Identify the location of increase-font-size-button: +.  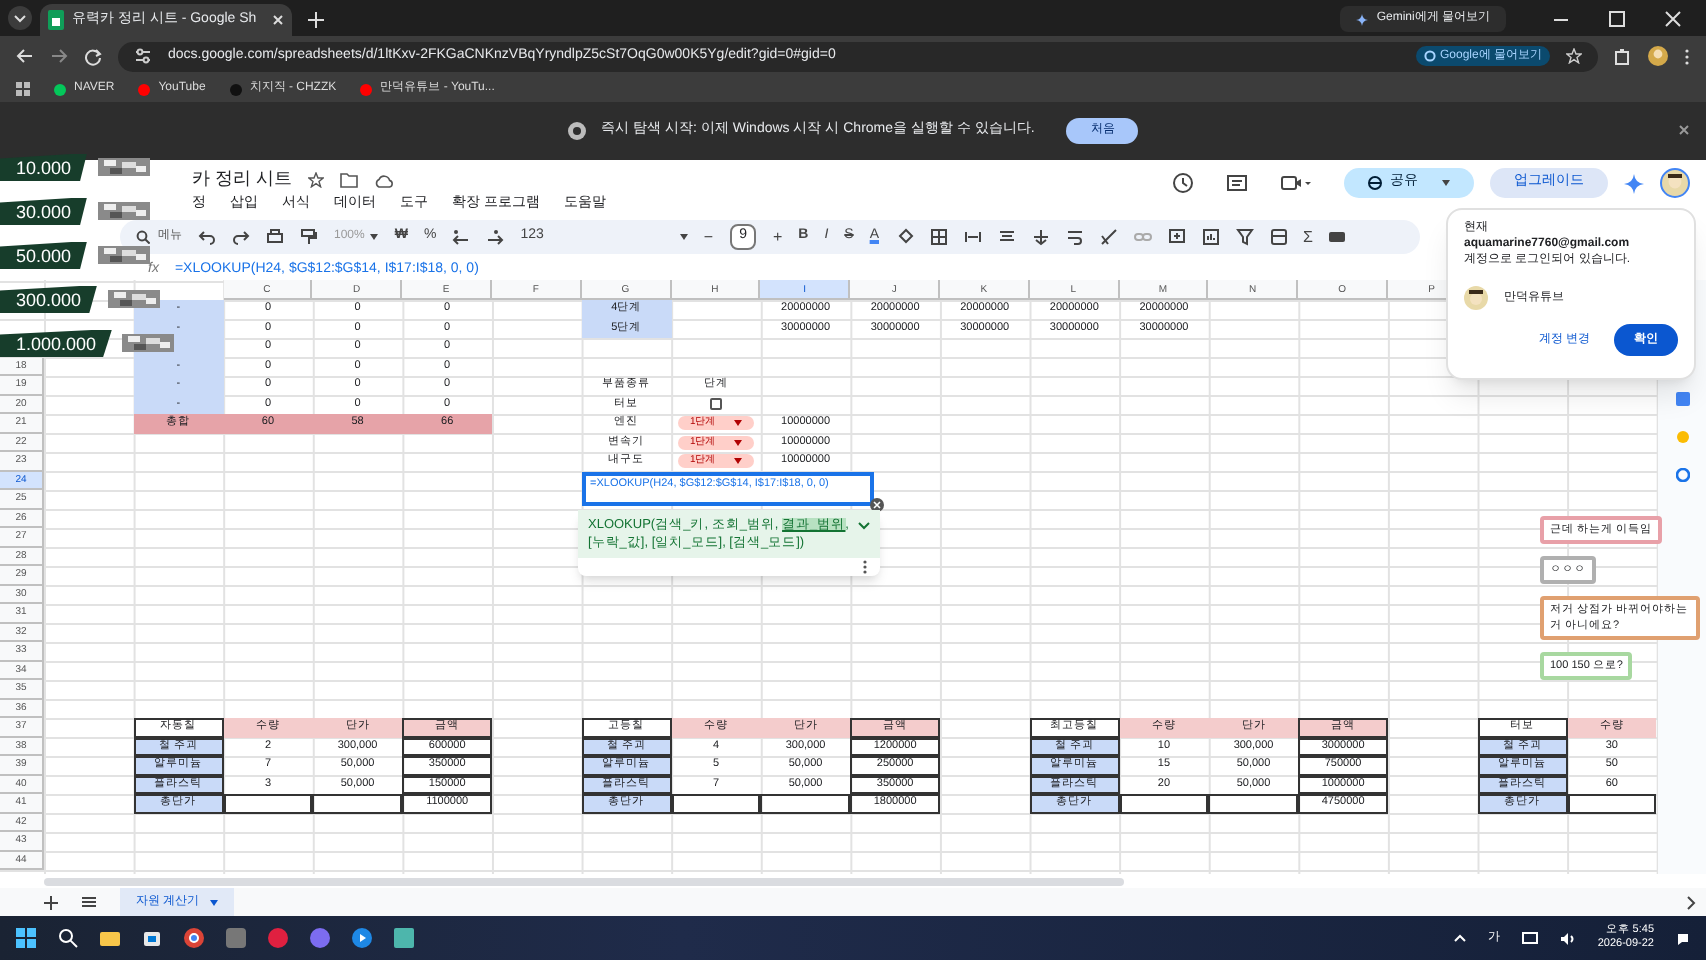
(777, 237).